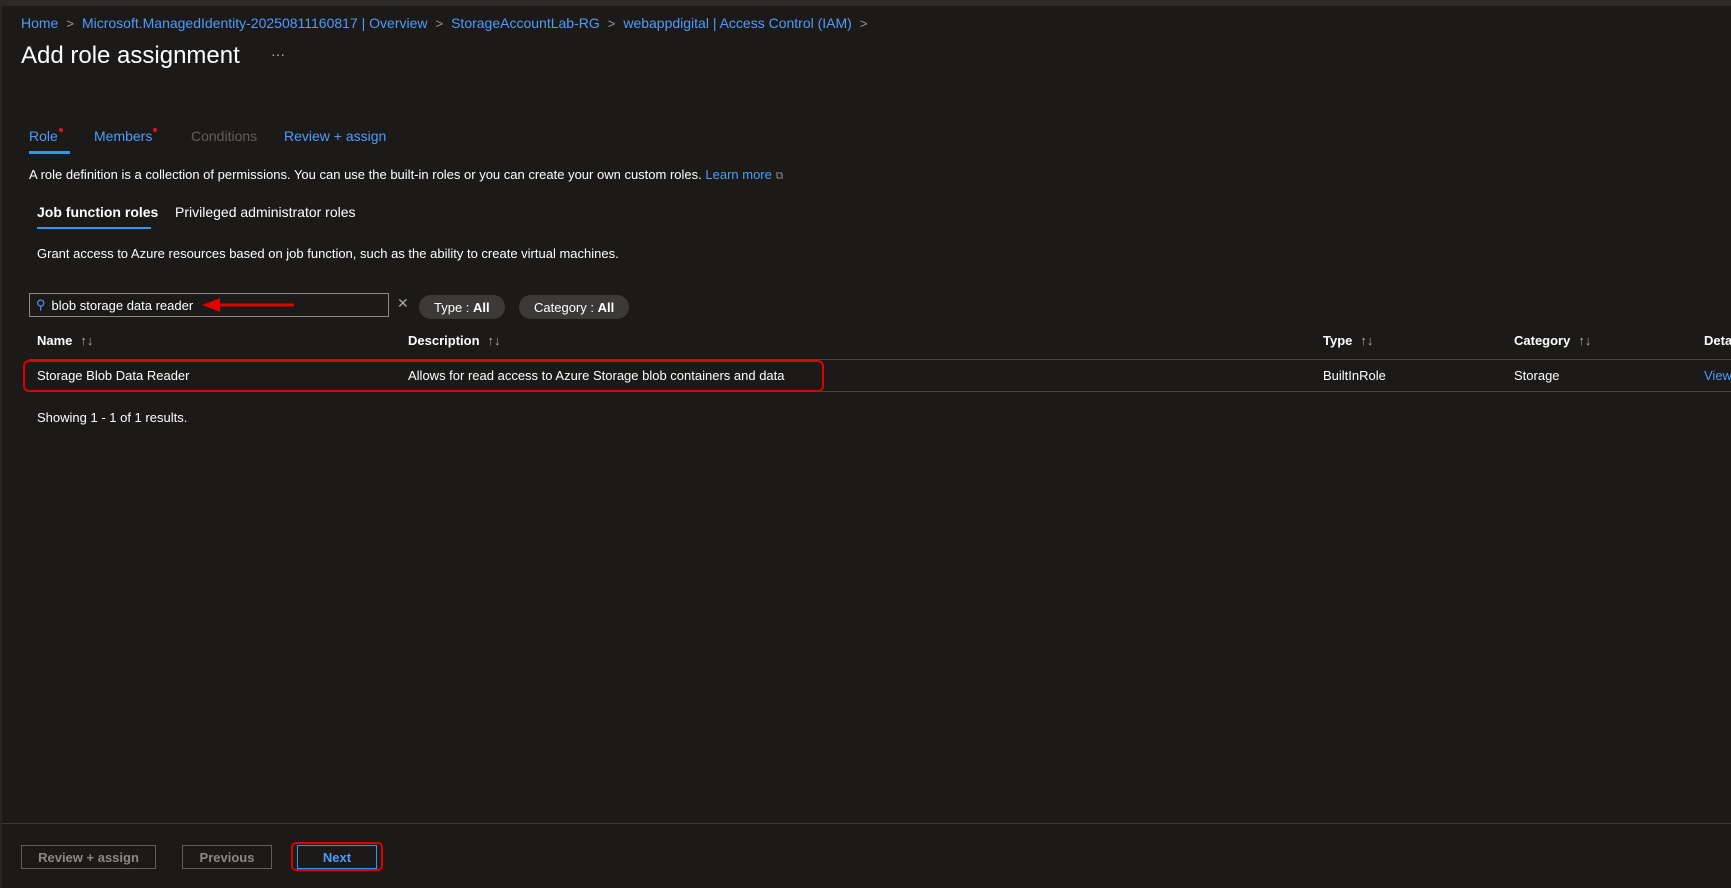 The width and height of the screenshot is (1731, 888). I want to click on column-header-type: Type ↑↓, so click(1348, 340).